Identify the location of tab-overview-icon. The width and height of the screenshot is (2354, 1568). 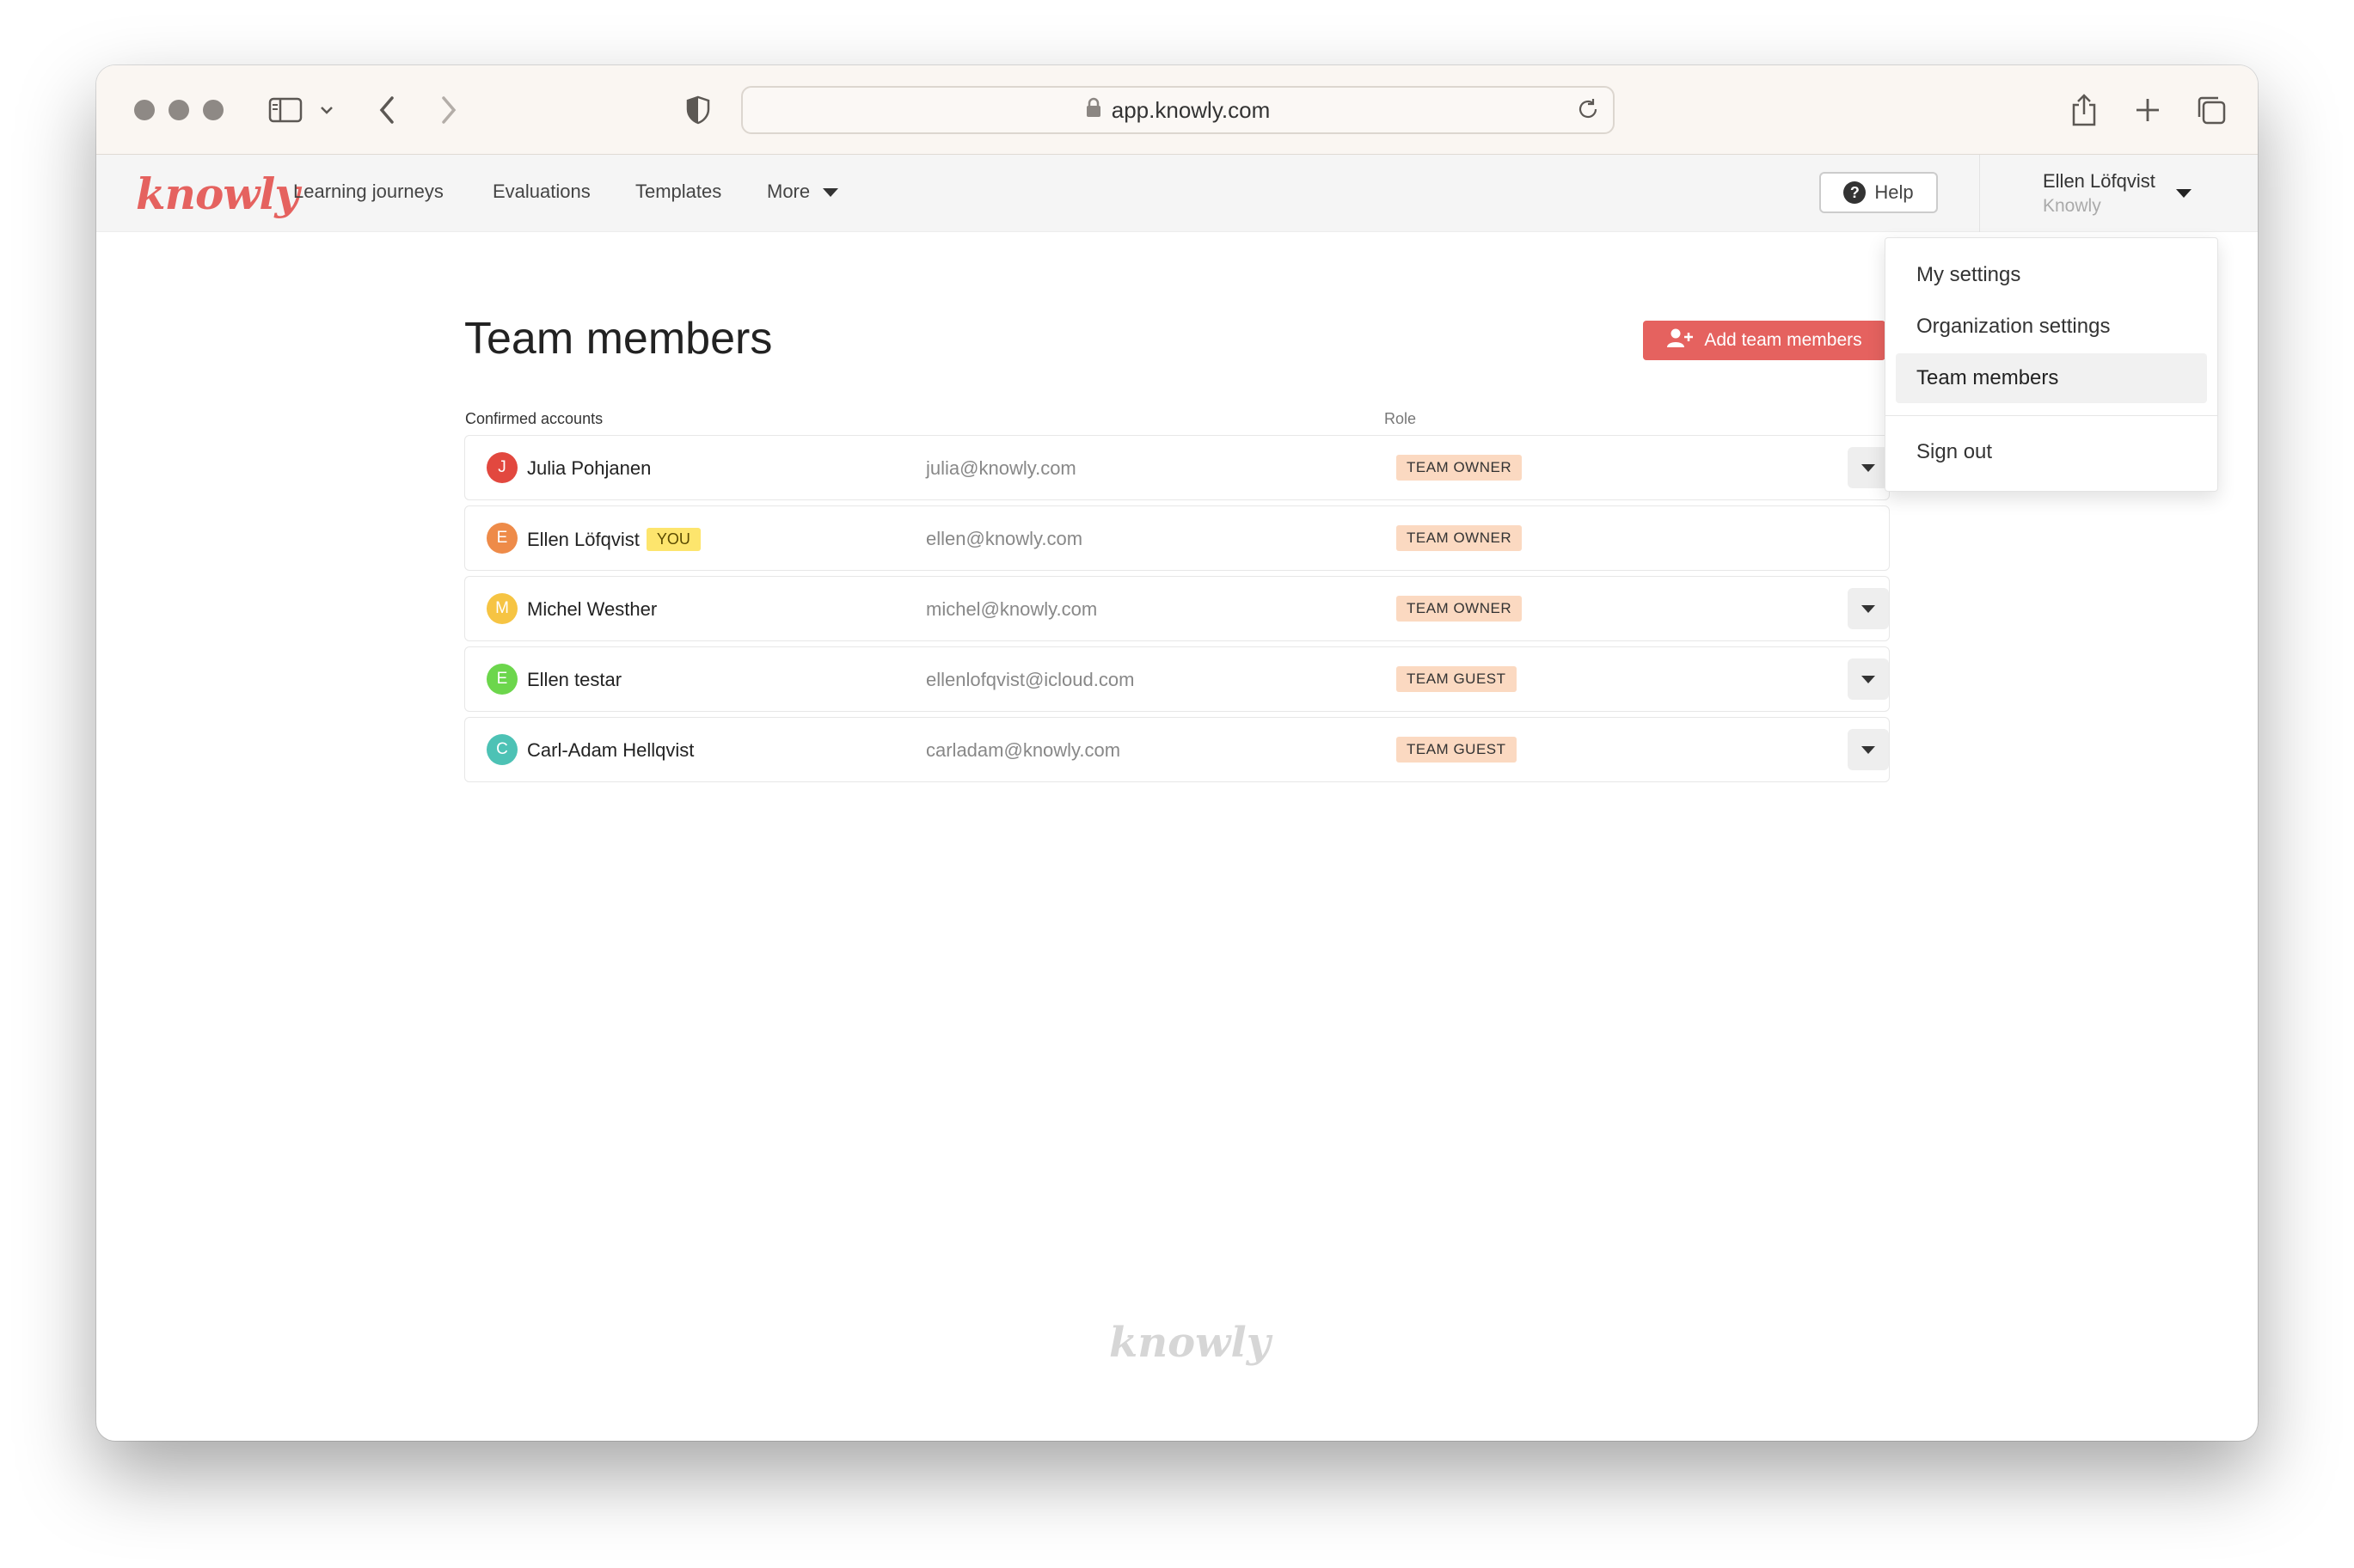
(2211, 110).